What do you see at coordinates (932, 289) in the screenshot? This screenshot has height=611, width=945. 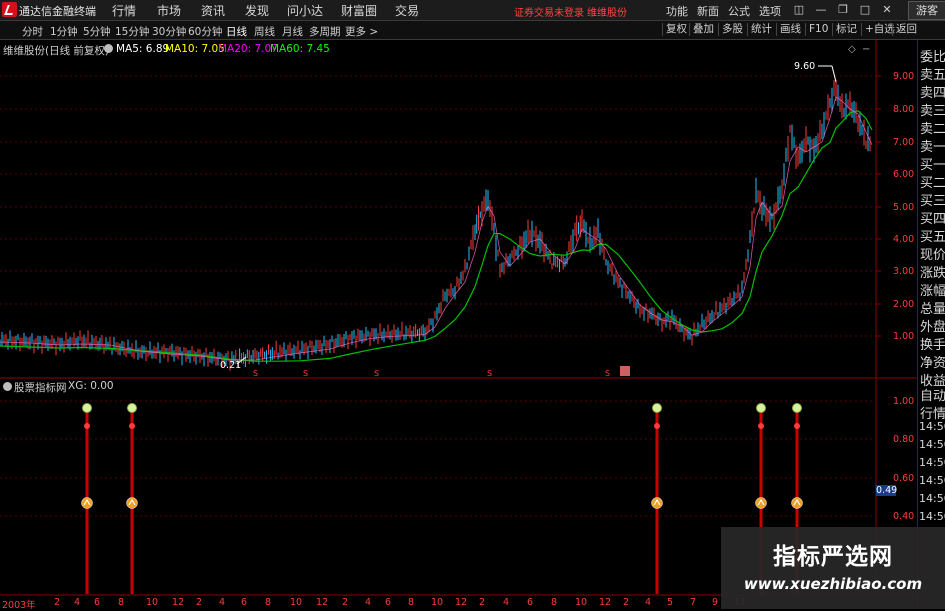 I see `side-item-change-pct: 涨幅` at bounding box center [932, 289].